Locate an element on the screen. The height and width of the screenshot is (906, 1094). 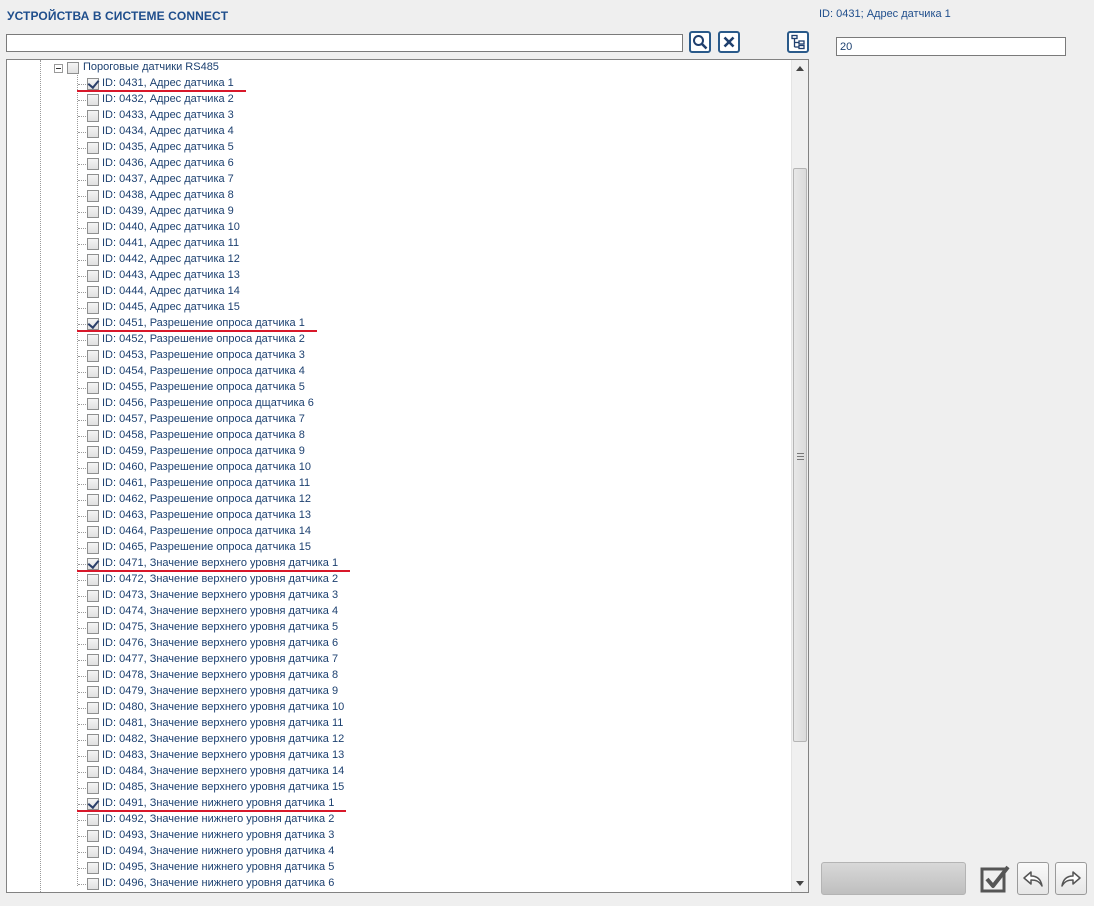
tree-item: ID: 0456, Разрешение опроса дщатчика 6 is located at coordinates (400, 404).